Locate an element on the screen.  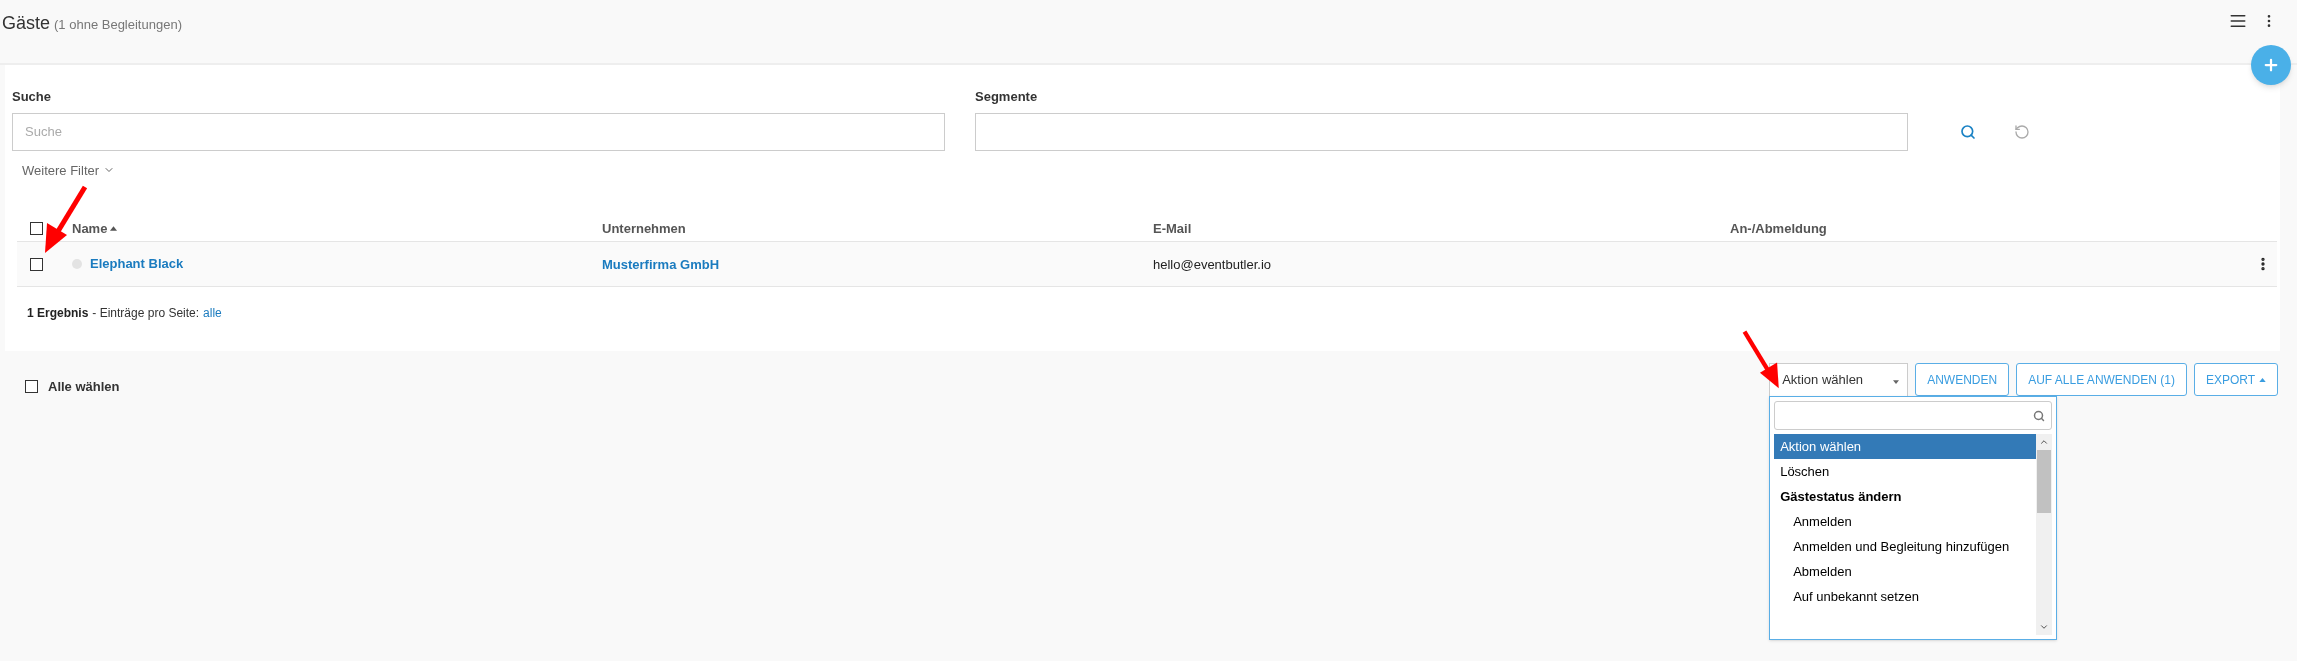
page-subtitle: (1 ohne Begleitungen) is located at coordinates (118, 25).